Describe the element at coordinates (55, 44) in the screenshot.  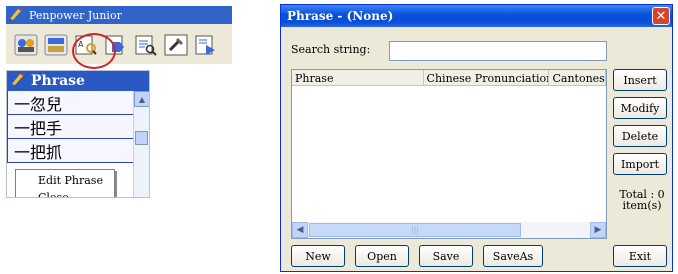
I see `keyboard-icon` at that location.